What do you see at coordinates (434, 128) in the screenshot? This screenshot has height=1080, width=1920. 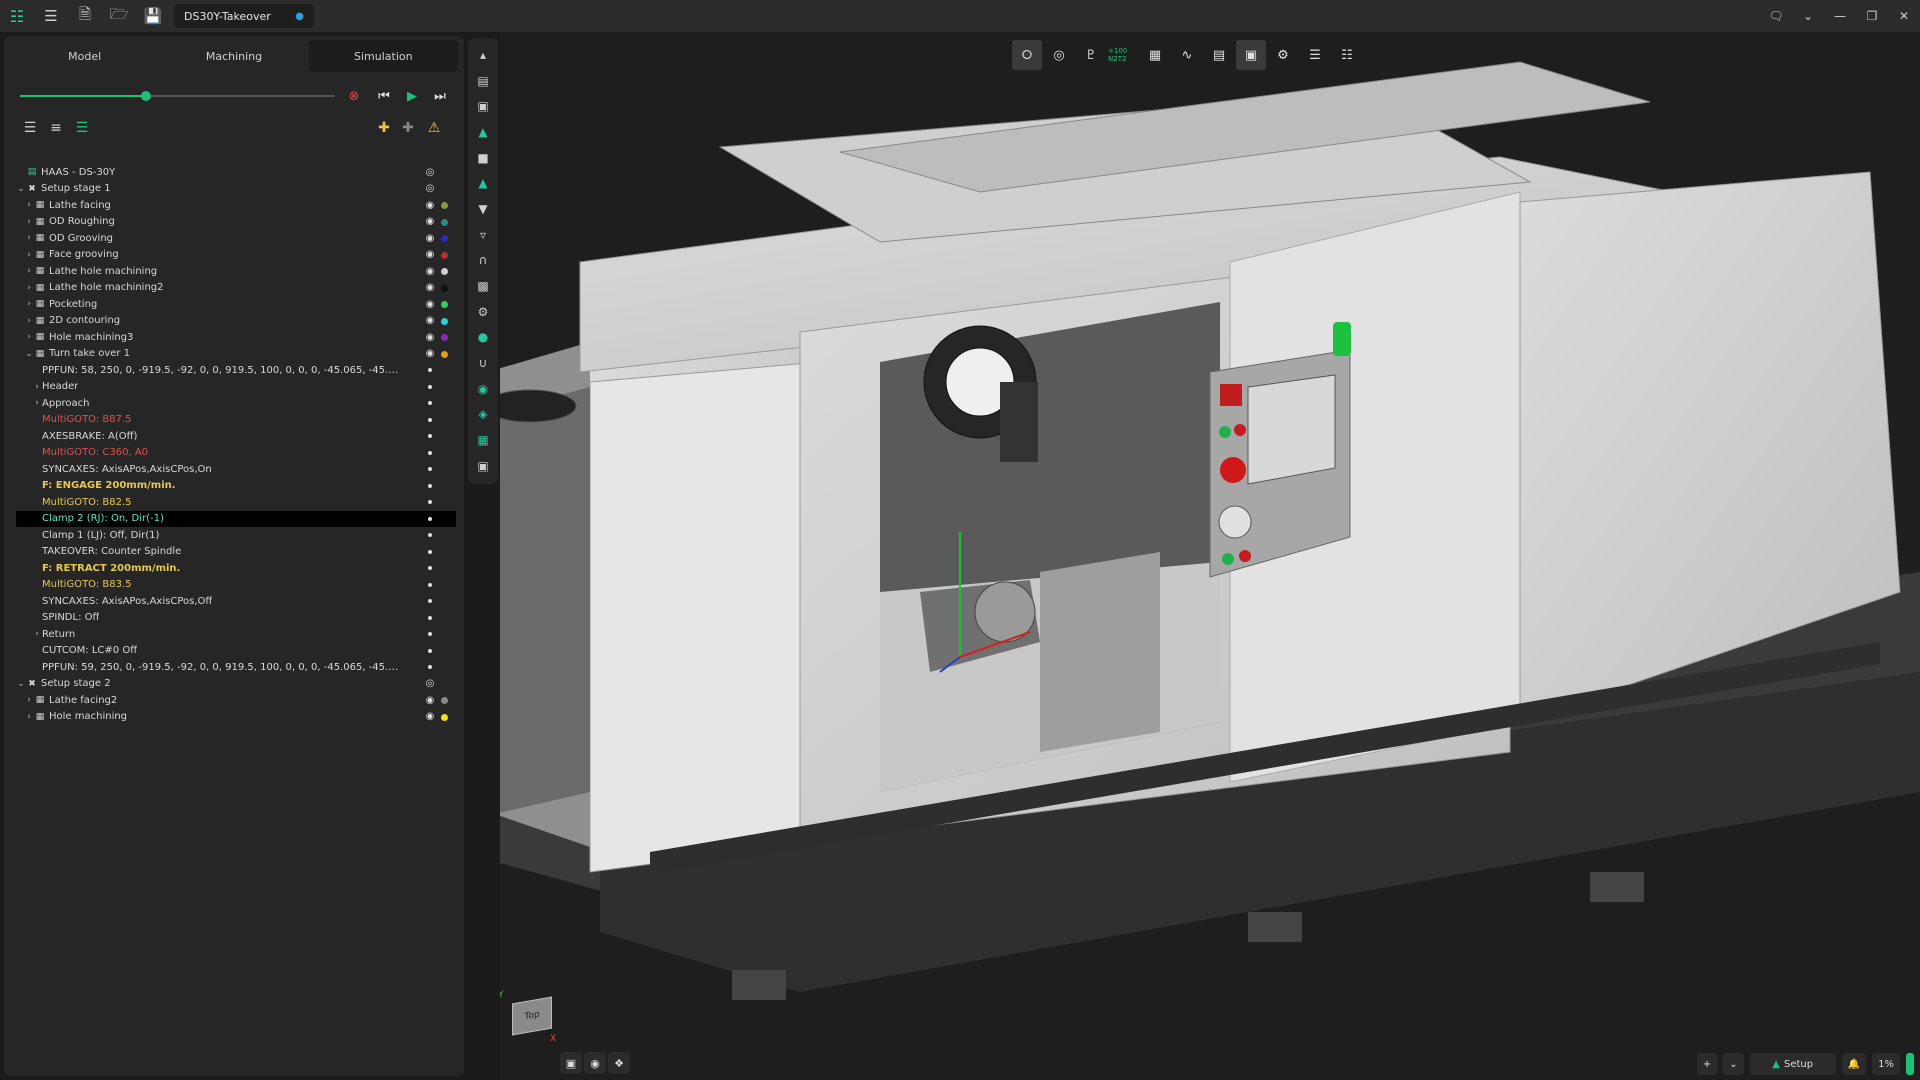 I see `warning-icon: ⚠` at bounding box center [434, 128].